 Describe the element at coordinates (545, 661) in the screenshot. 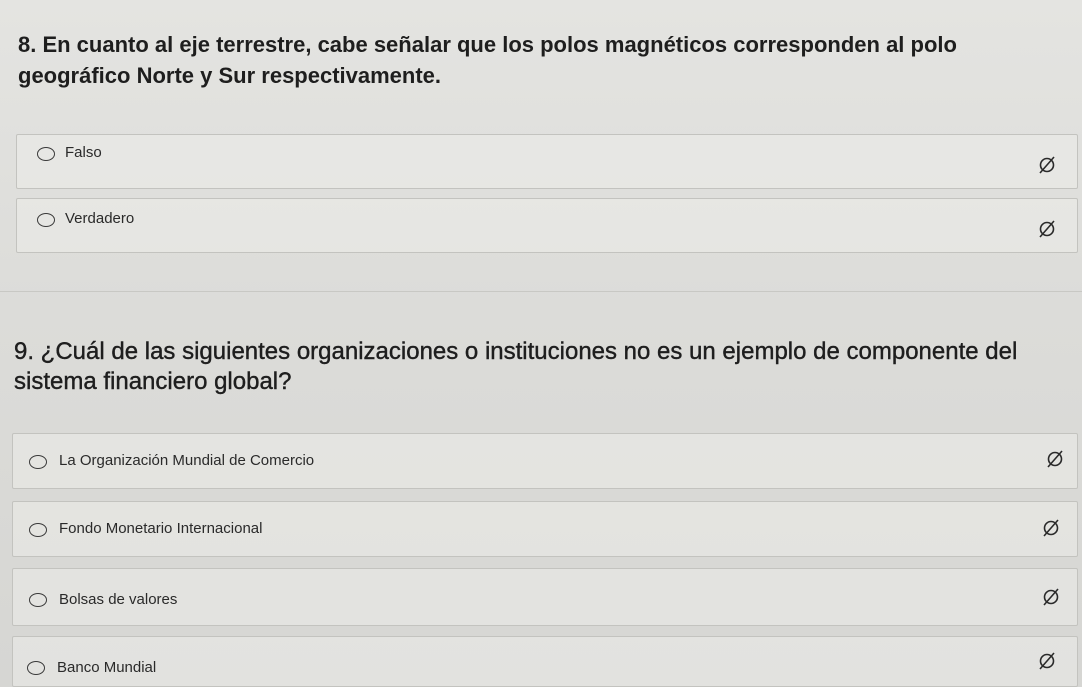

I see `option-banco-mundial: Banco Mundial` at that location.